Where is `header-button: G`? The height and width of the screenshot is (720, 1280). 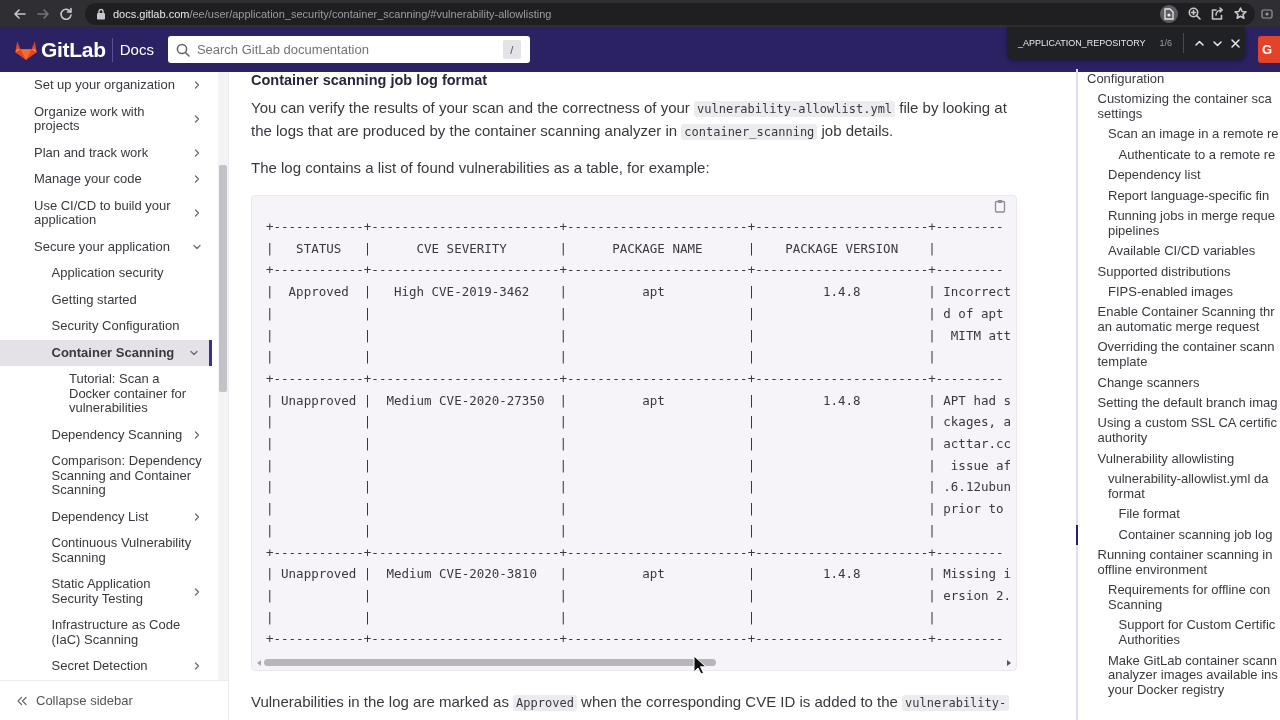
header-button: G is located at coordinates (1269, 49).